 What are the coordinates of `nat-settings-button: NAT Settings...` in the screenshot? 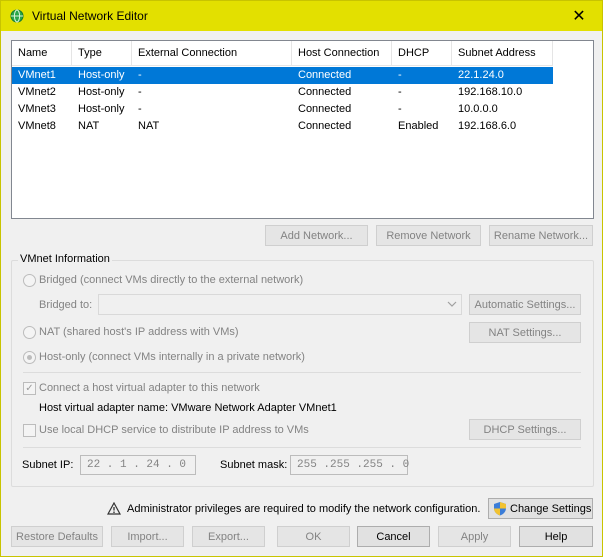 It's located at (525, 332).